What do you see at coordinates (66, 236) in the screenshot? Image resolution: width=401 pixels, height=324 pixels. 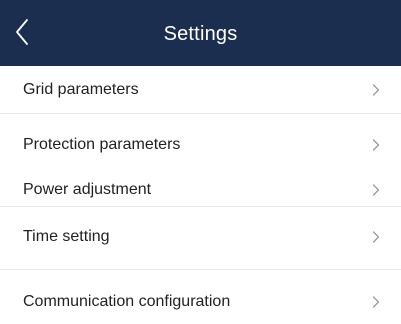 I see `settings-item-label: Time setting` at bounding box center [66, 236].